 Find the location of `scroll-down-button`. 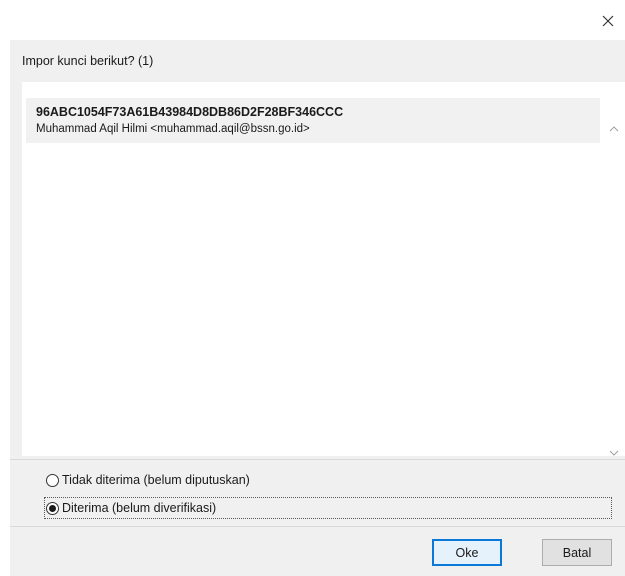

scroll-down-button is located at coordinates (614, 453).